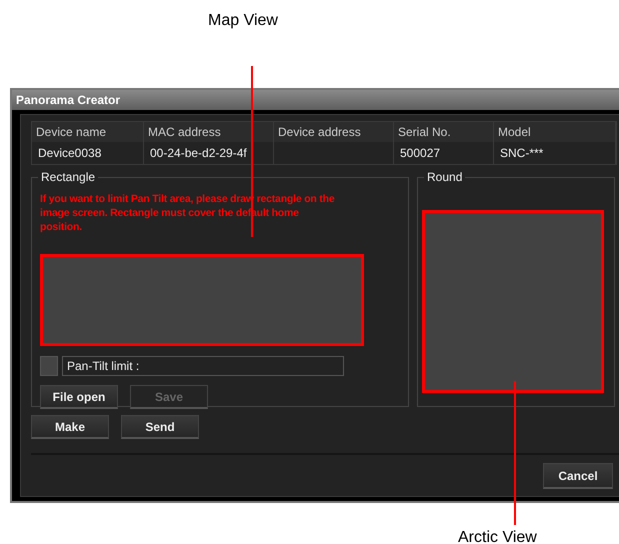 The height and width of the screenshot is (544, 619). Describe the element at coordinates (445, 177) in the screenshot. I see `group-legend: Round` at that location.